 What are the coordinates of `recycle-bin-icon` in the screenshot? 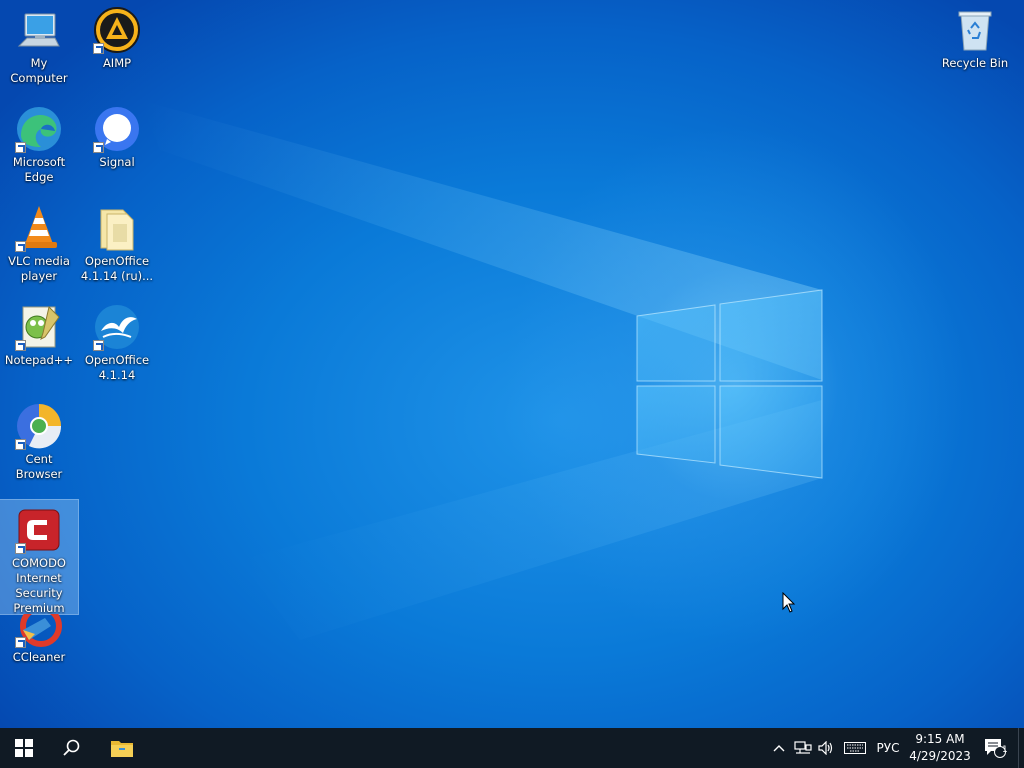 It's located at (975, 30).